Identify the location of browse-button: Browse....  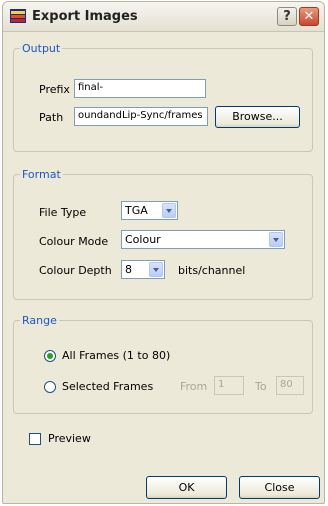
(257, 117).